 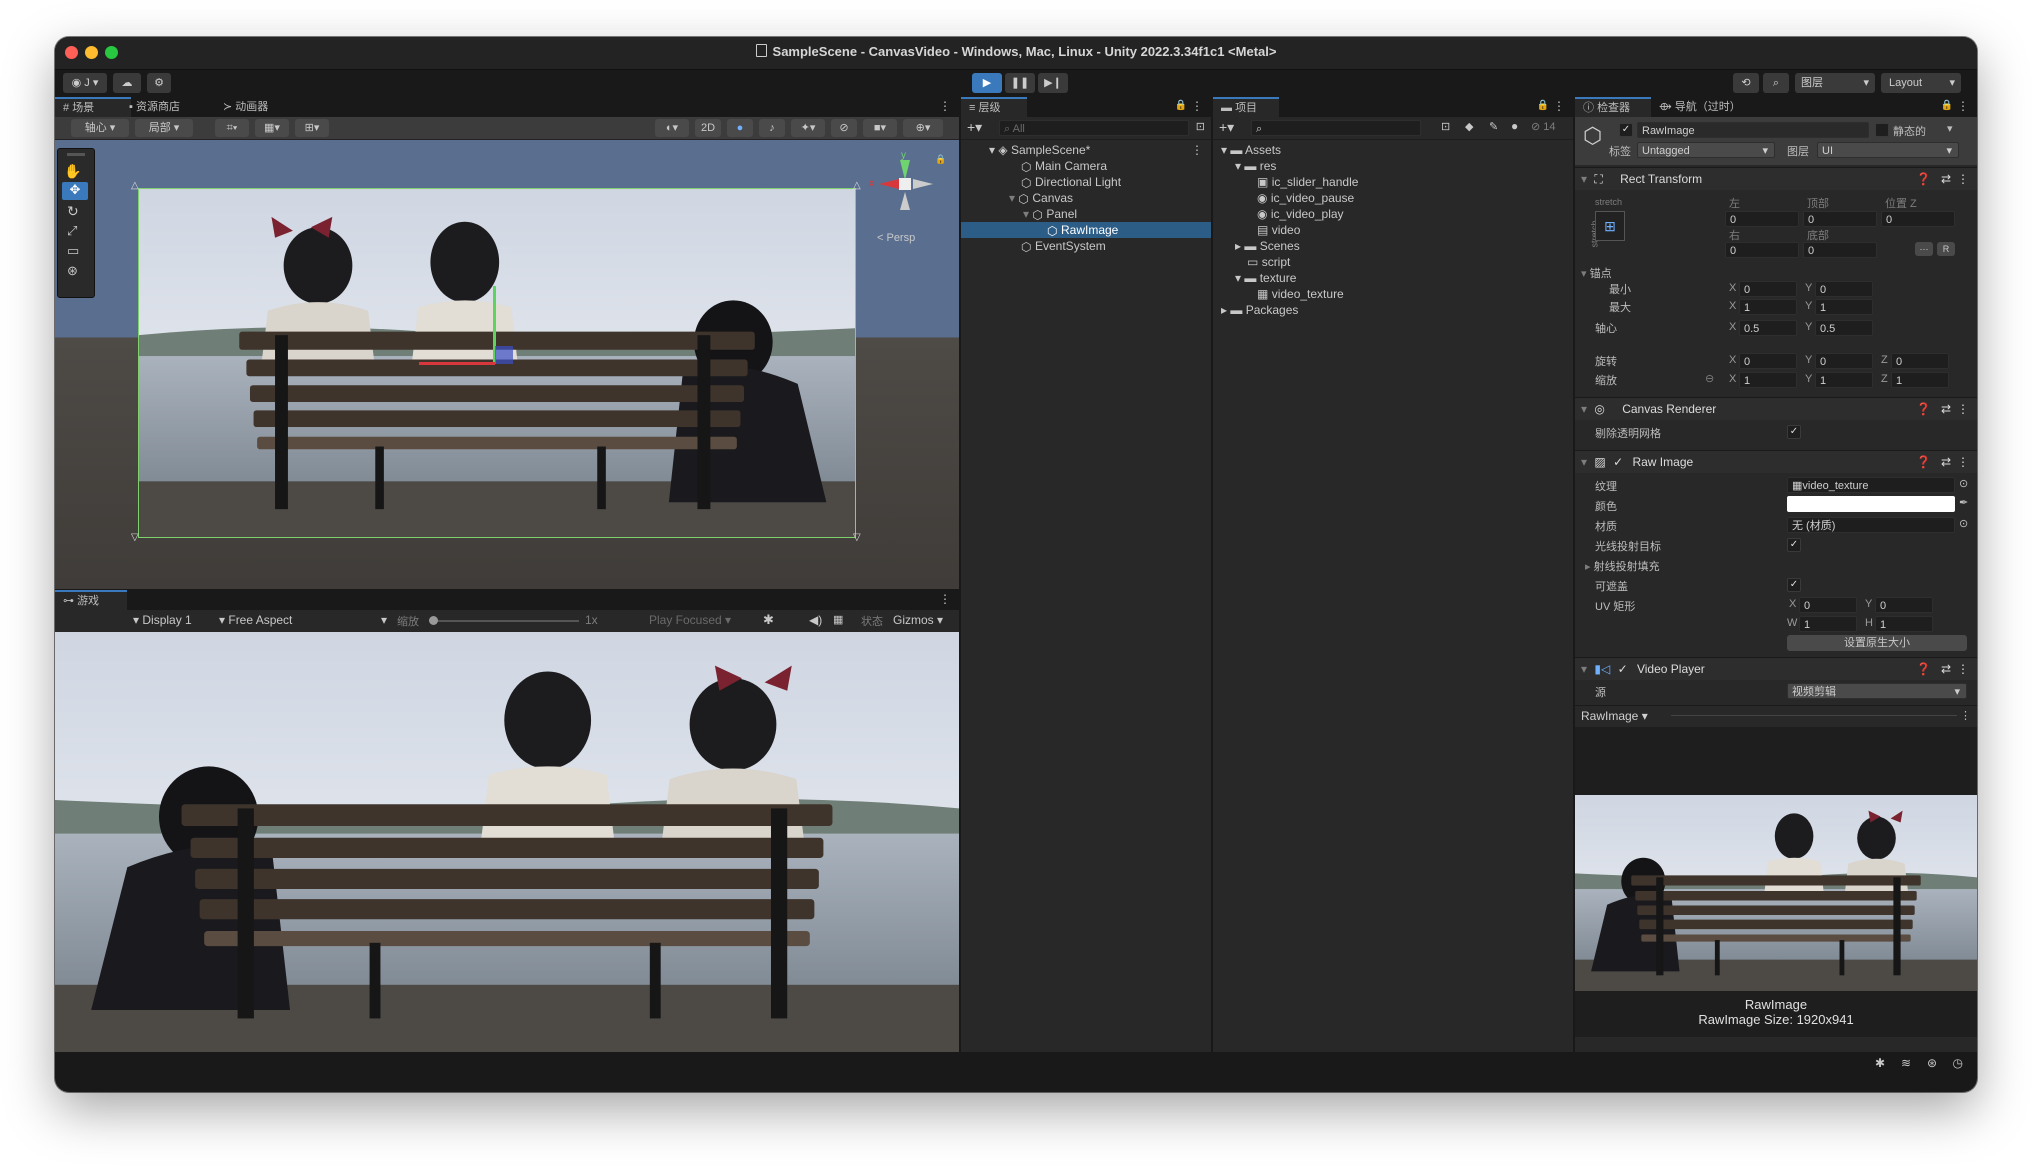 I want to click on inspector-lock-icon: 🔒, so click(x=1947, y=105).